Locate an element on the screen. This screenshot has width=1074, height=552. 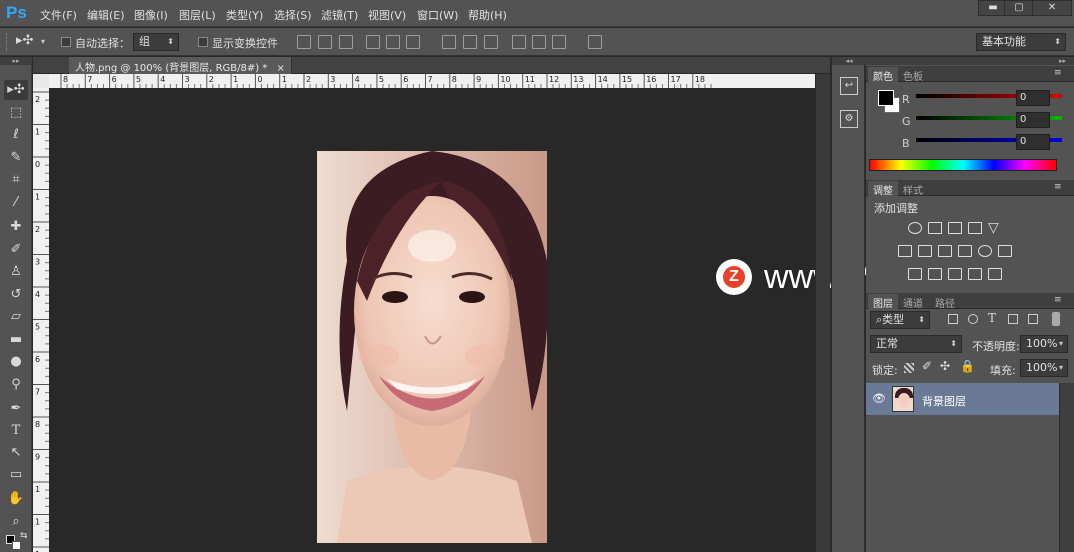
selective-color-icon is located at coordinates (995, 274).